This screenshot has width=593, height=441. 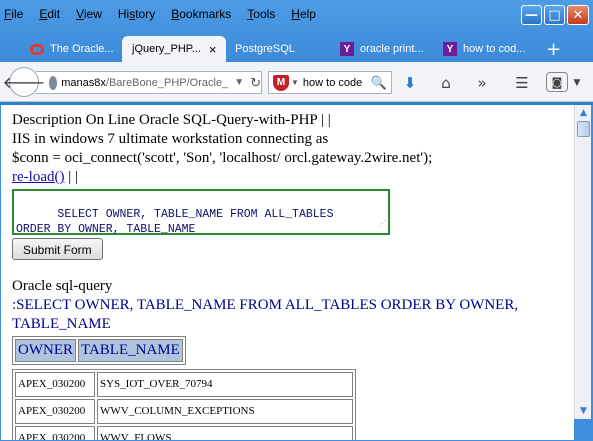 I want to click on menu-help: Help, so click(x=303, y=14).